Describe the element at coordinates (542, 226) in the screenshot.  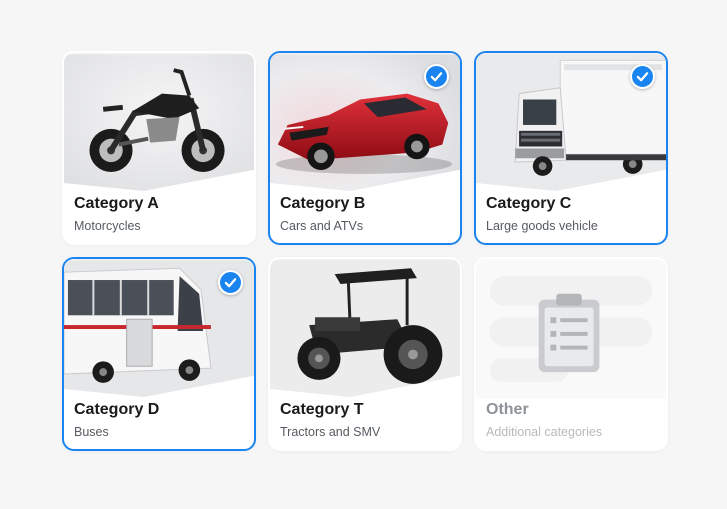
I see `category-subtitle: Large goods vehicle` at that location.